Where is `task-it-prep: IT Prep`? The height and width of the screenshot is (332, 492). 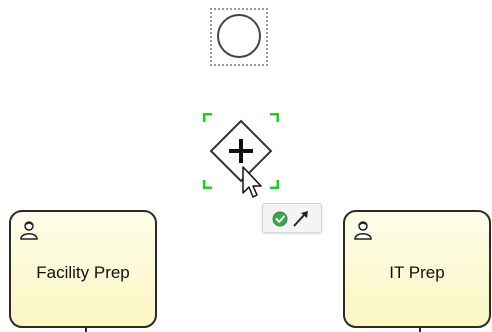
task-it-prep: IT Prep is located at coordinates (417, 271).